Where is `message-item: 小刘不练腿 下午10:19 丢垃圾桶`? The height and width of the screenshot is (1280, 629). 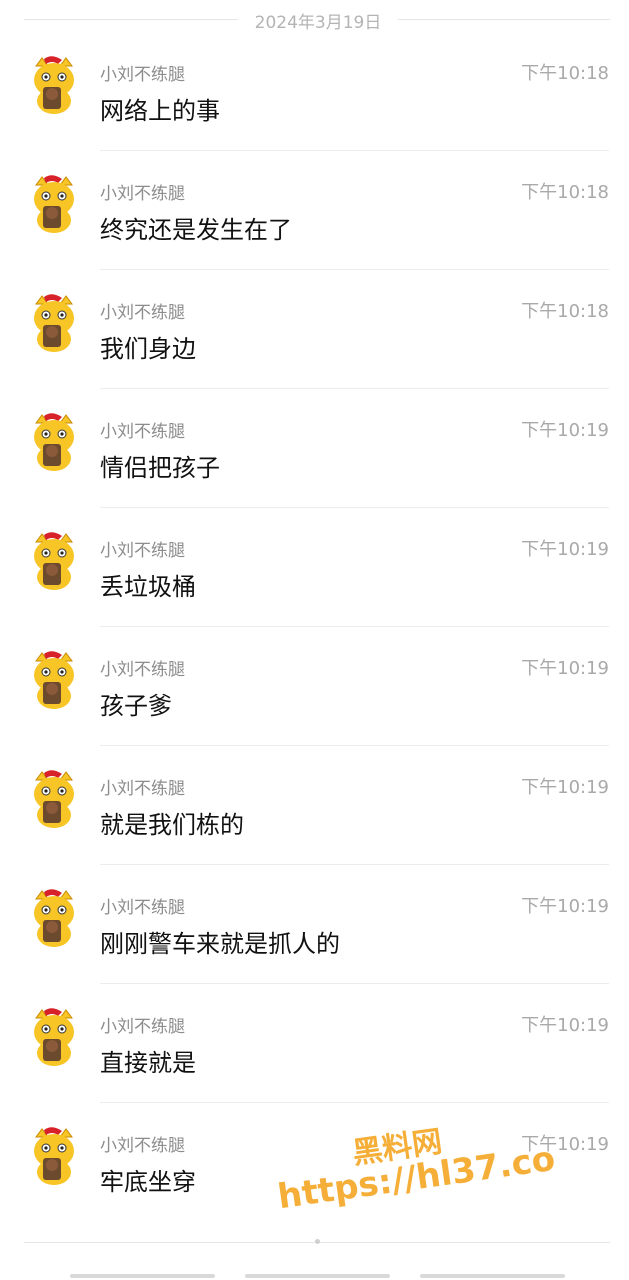 message-item: 小刘不练腿 下午10:19 丢垃圾桶 is located at coordinates (314, 567).